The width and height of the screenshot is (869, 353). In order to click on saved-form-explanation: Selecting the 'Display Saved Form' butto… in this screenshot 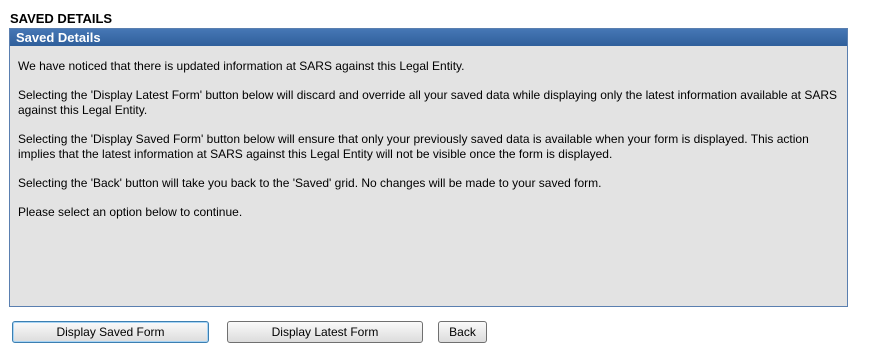, I will do `click(413, 146)`.